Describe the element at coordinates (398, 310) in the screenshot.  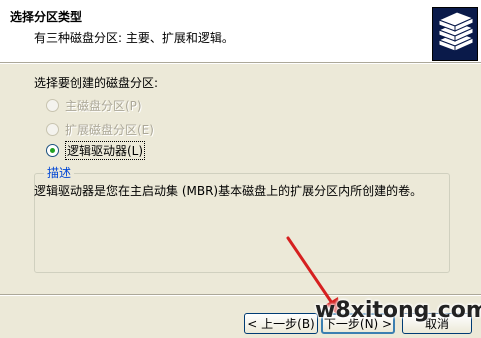
I see `watermark-text: w8xitong.com` at that location.